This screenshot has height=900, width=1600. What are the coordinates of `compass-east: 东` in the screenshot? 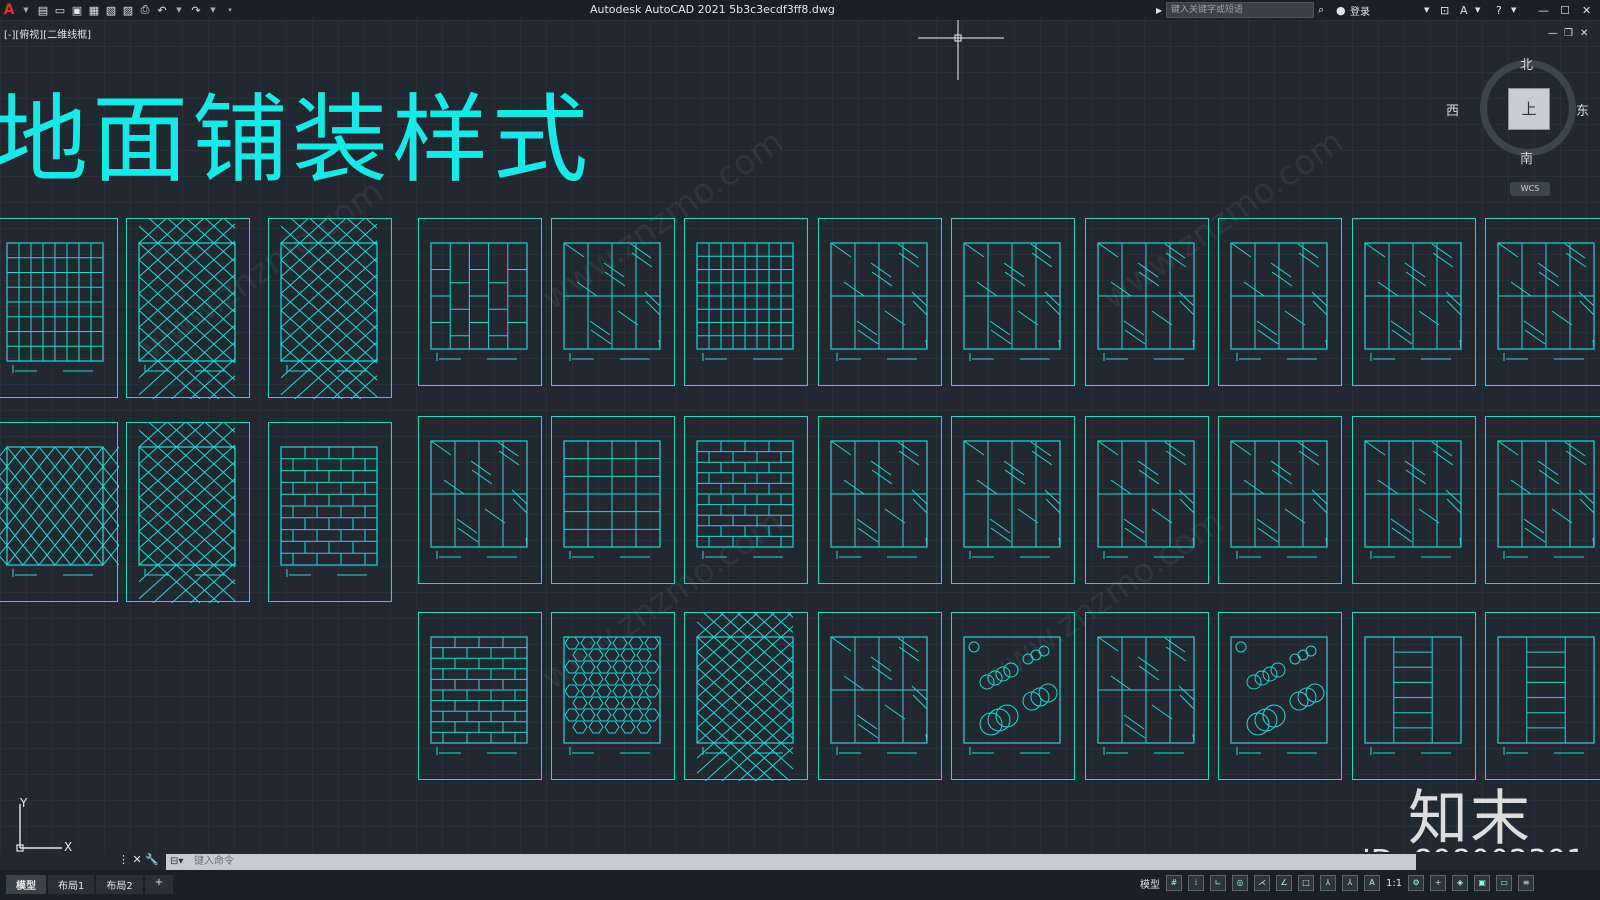 It's located at (1582, 109).